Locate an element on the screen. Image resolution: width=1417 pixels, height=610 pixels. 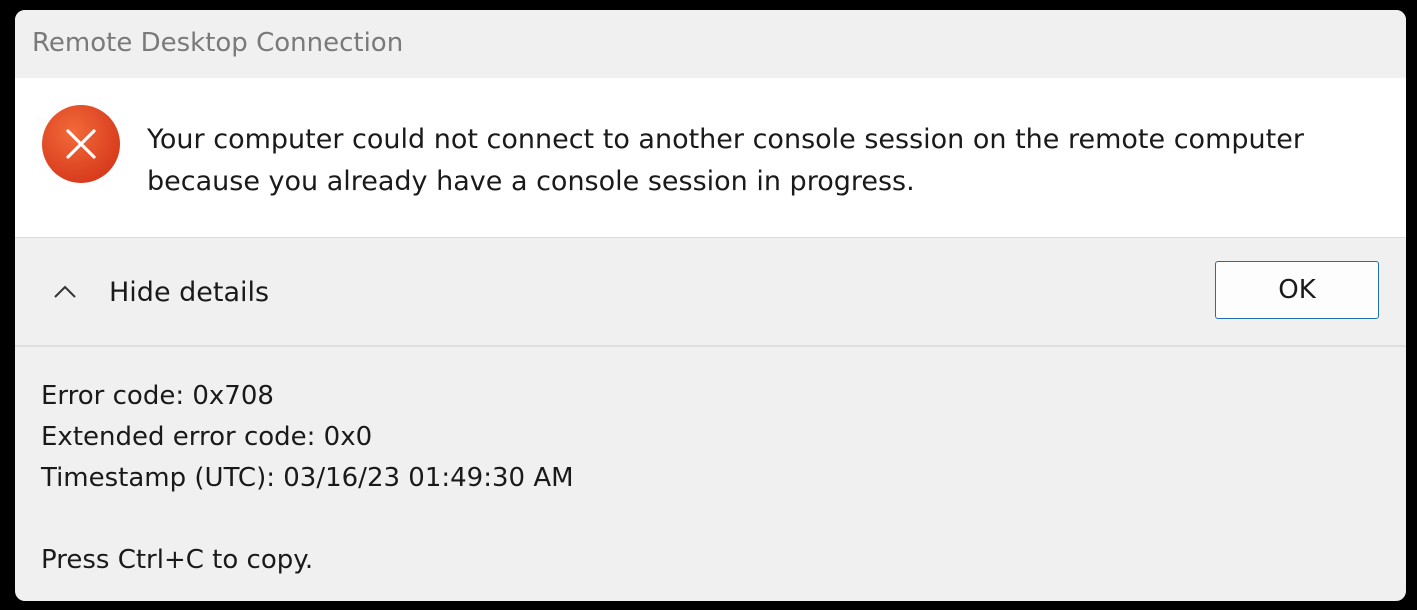
title-bar: Remote Desktop Connection is located at coordinates (710, 44).